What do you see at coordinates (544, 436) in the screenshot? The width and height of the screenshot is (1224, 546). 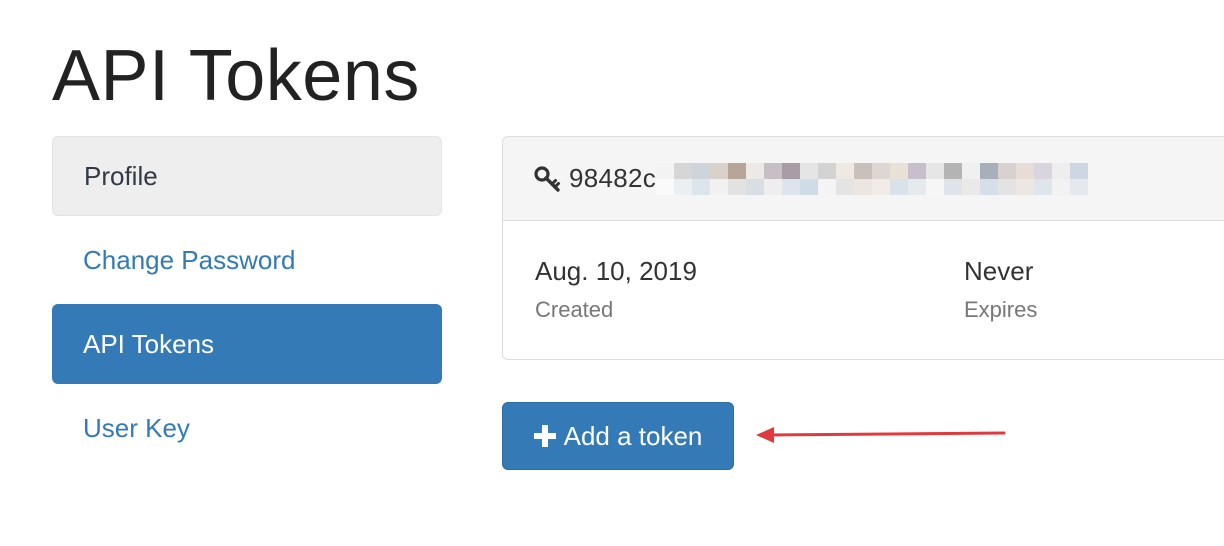 I see `plus-icon` at bounding box center [544, 436].